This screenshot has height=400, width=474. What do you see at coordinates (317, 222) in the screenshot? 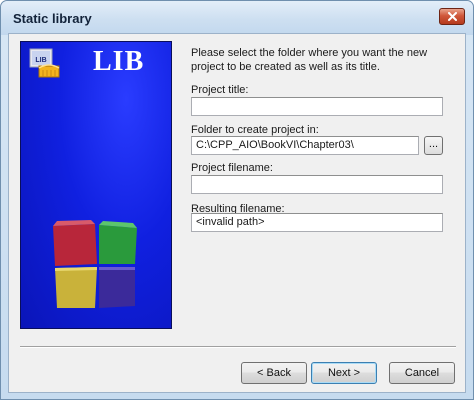
I see `resulting-filename-field: <invalid path>` at bounding box center [317, 222].